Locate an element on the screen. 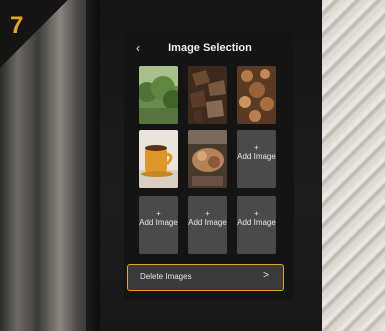 The width and height of the screenshot is (385, 331). chevron-left-icon: ‹ is located at coordinates (138, 48).